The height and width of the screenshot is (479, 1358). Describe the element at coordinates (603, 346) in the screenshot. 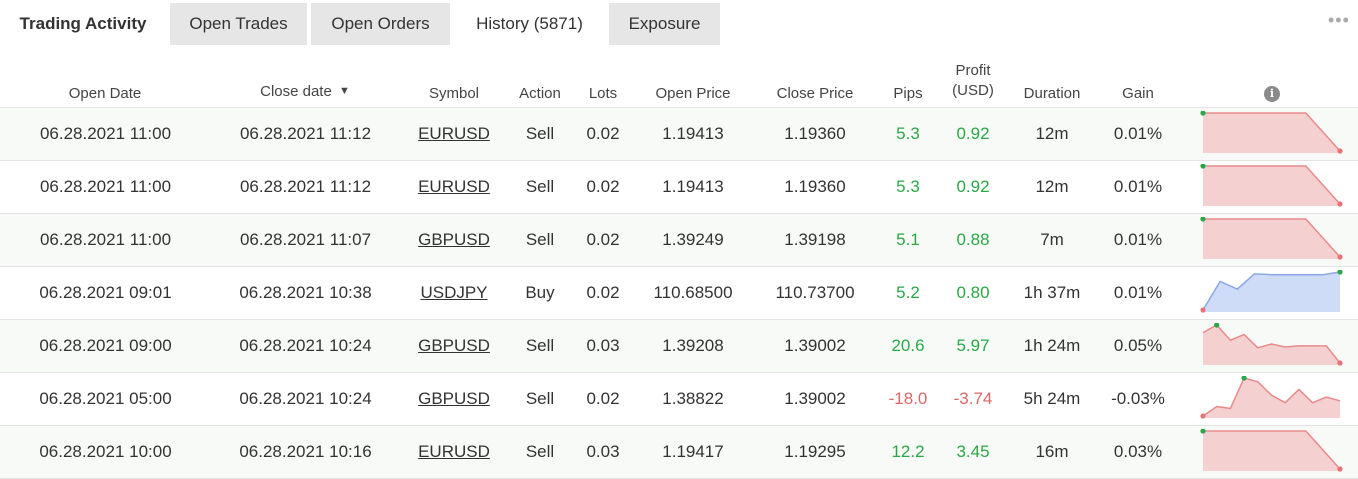

I see `cell-lots: 0.03` at that location.